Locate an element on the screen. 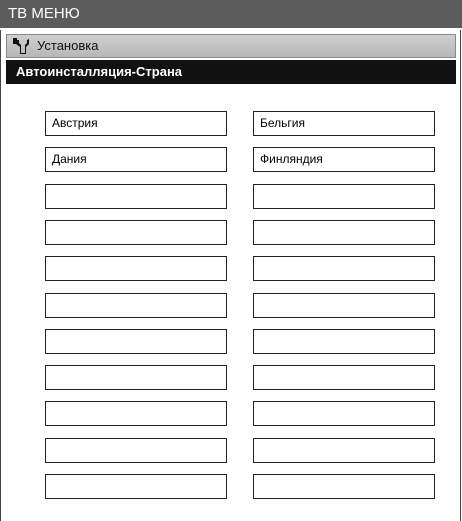 The image size is (462, 521). country-slot: Финляндия is located at coordinates (344, 159).